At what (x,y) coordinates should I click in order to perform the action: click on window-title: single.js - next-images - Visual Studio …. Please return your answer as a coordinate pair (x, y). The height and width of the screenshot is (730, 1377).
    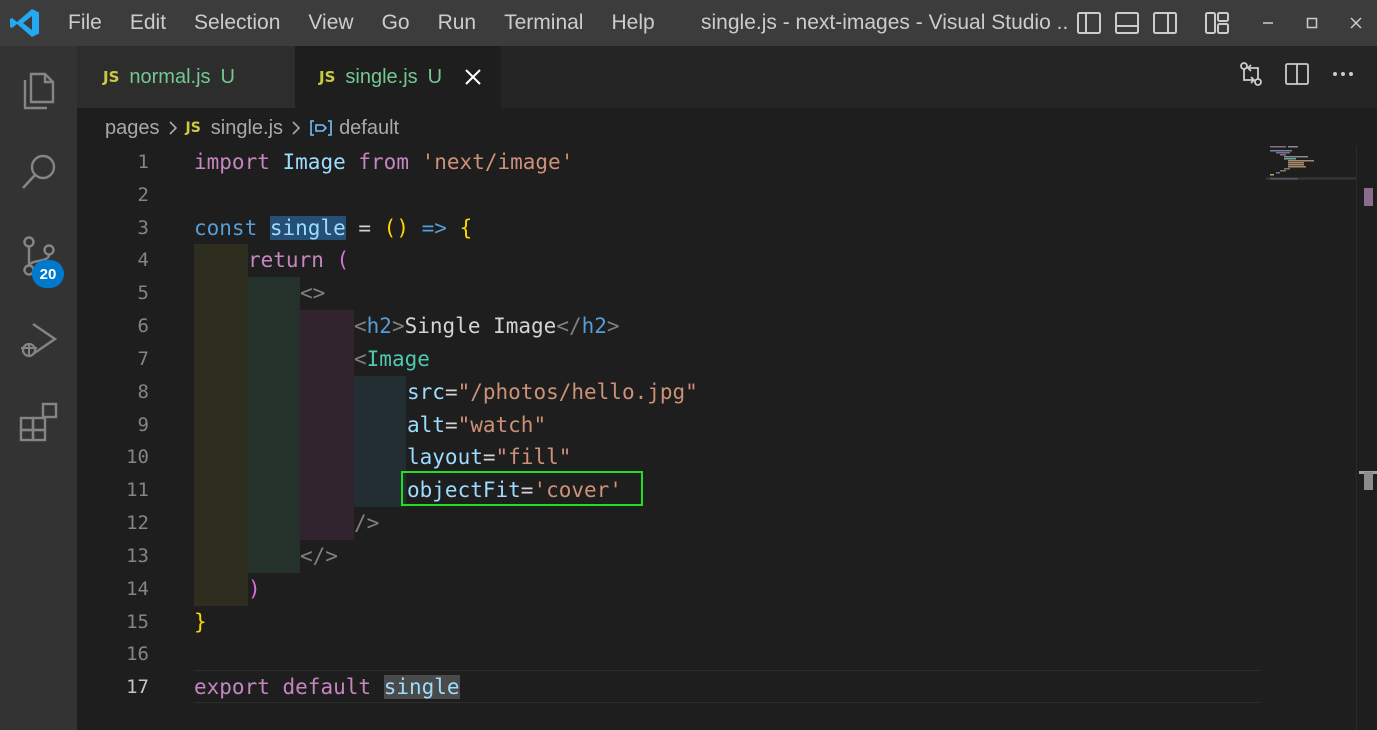
    Looking at the image, I should click on (885, 22).